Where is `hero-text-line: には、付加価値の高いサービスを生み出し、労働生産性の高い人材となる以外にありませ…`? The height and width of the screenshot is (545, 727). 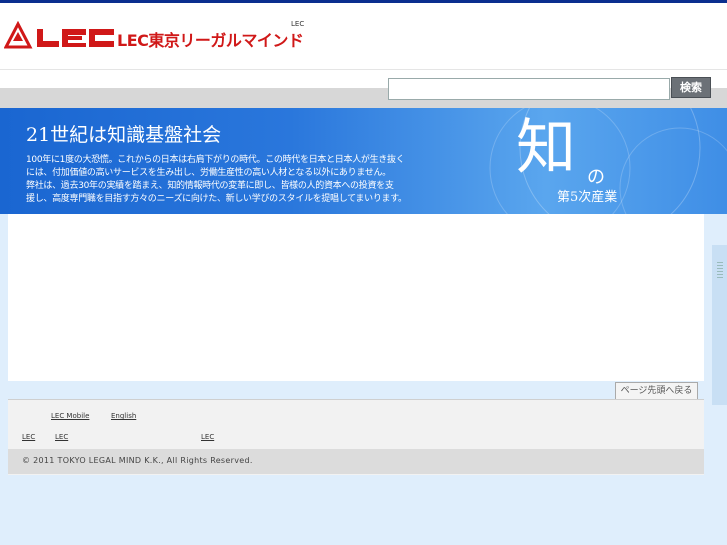
hero-text-line: には、付加価値の高いサービスを生み出し、労働生産性の高い人材となる以外にありませ… is located at coordinates (208, 173).